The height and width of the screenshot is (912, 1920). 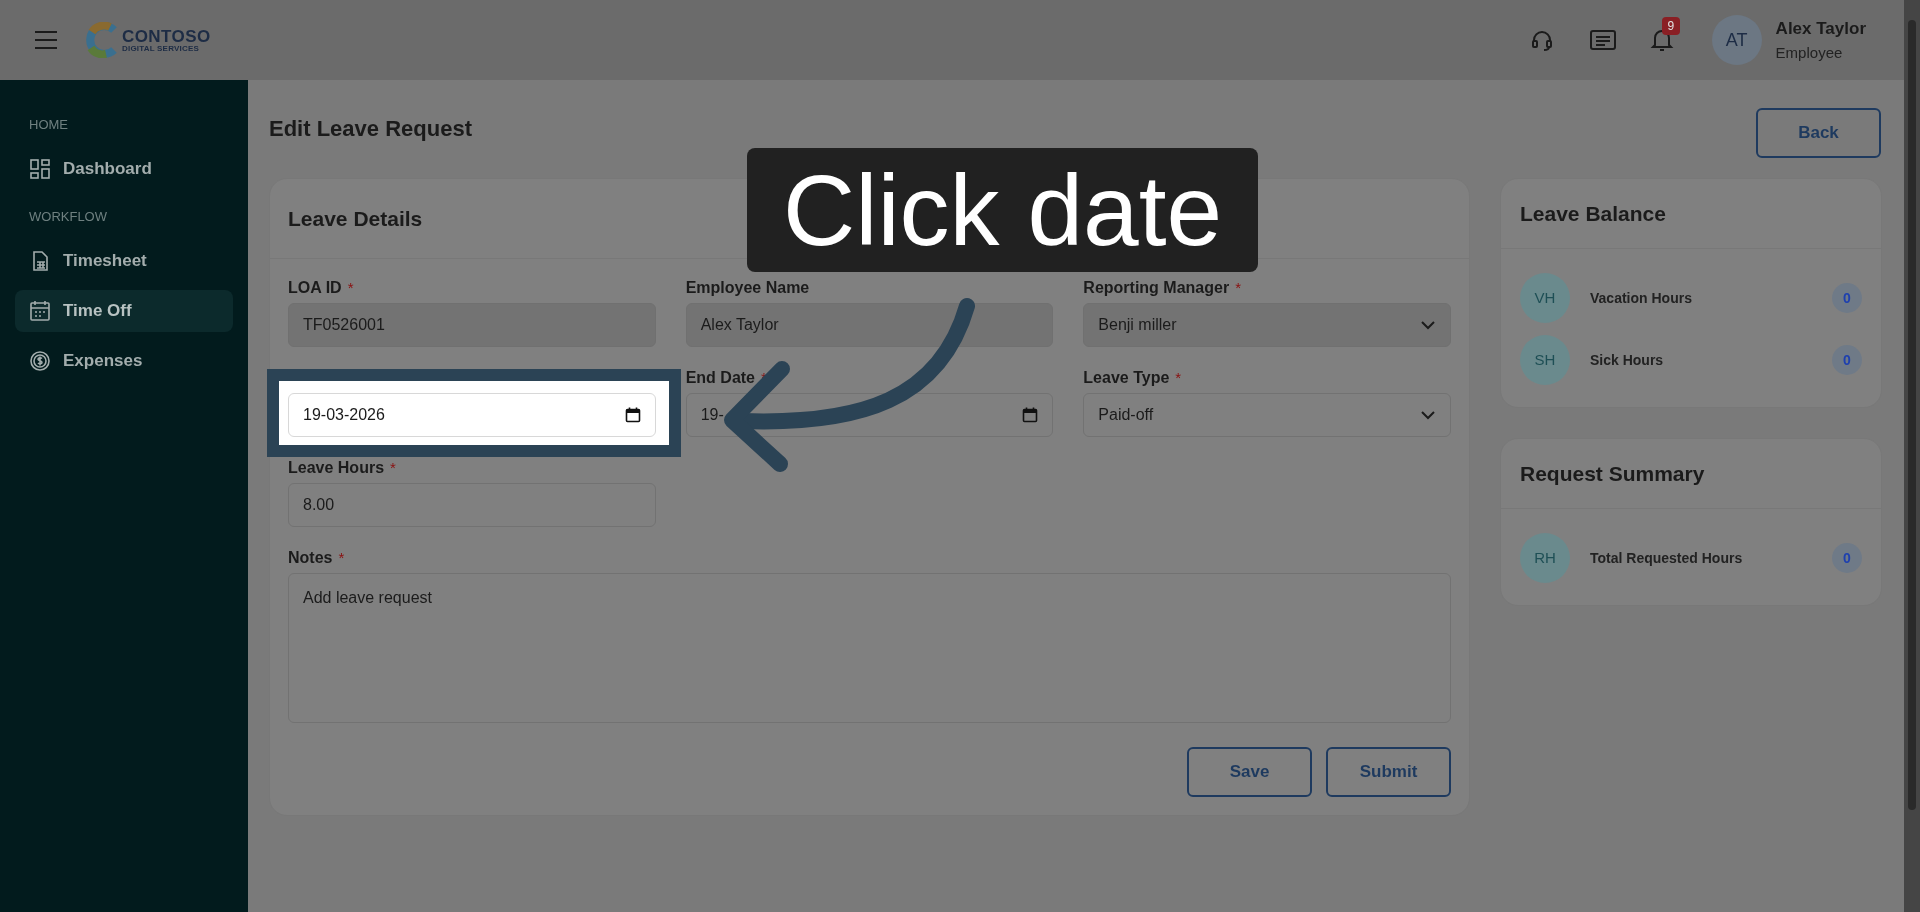 What do you see at coordinates (1912, 456) in the screenshot?
I see `scrollbar` at bounding box center [1912, 456].